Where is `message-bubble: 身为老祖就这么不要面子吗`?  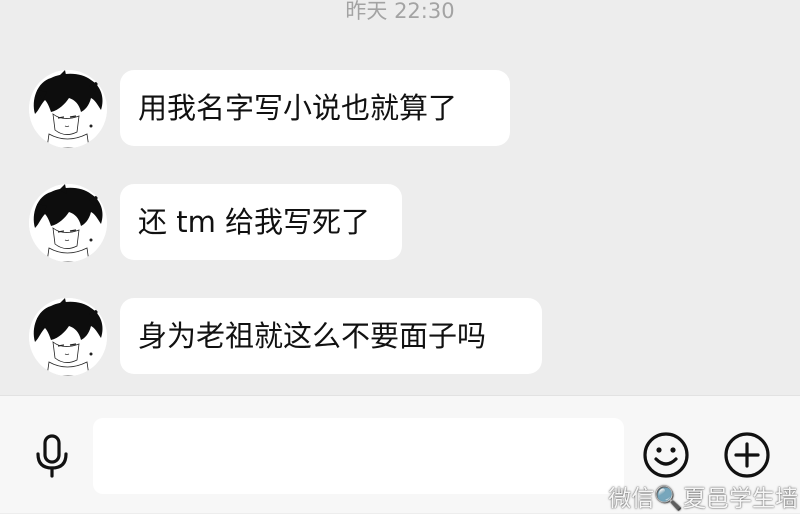 message-bubble: 身为老祖就这么不要面子吗 is located at coordinates (331, 336).